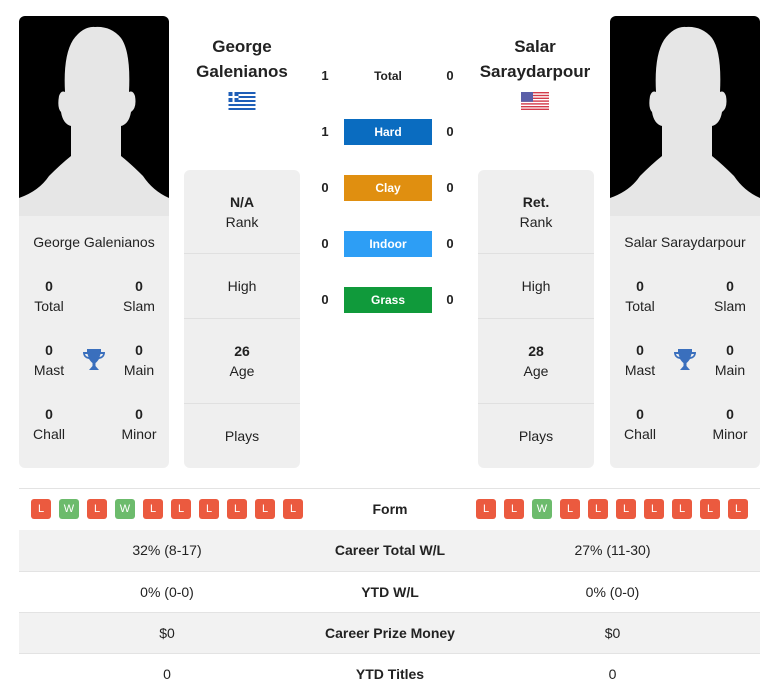 The height and width of the screenshot is (699, 779). I want to click on comparison-row: 0 YTD Titles 0, so click(389, 673).